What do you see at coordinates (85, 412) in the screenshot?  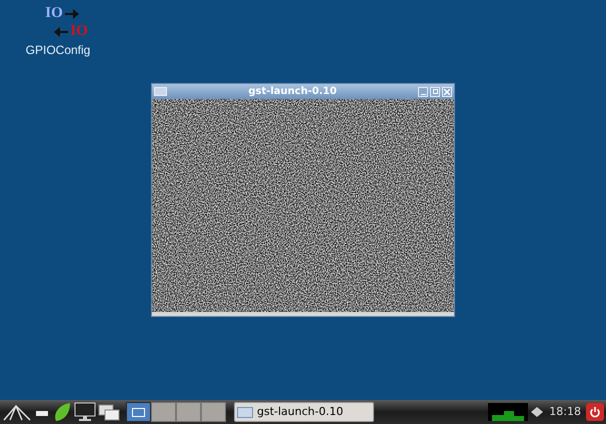 I see `monitor-icon` at bounding box center [85, 412].